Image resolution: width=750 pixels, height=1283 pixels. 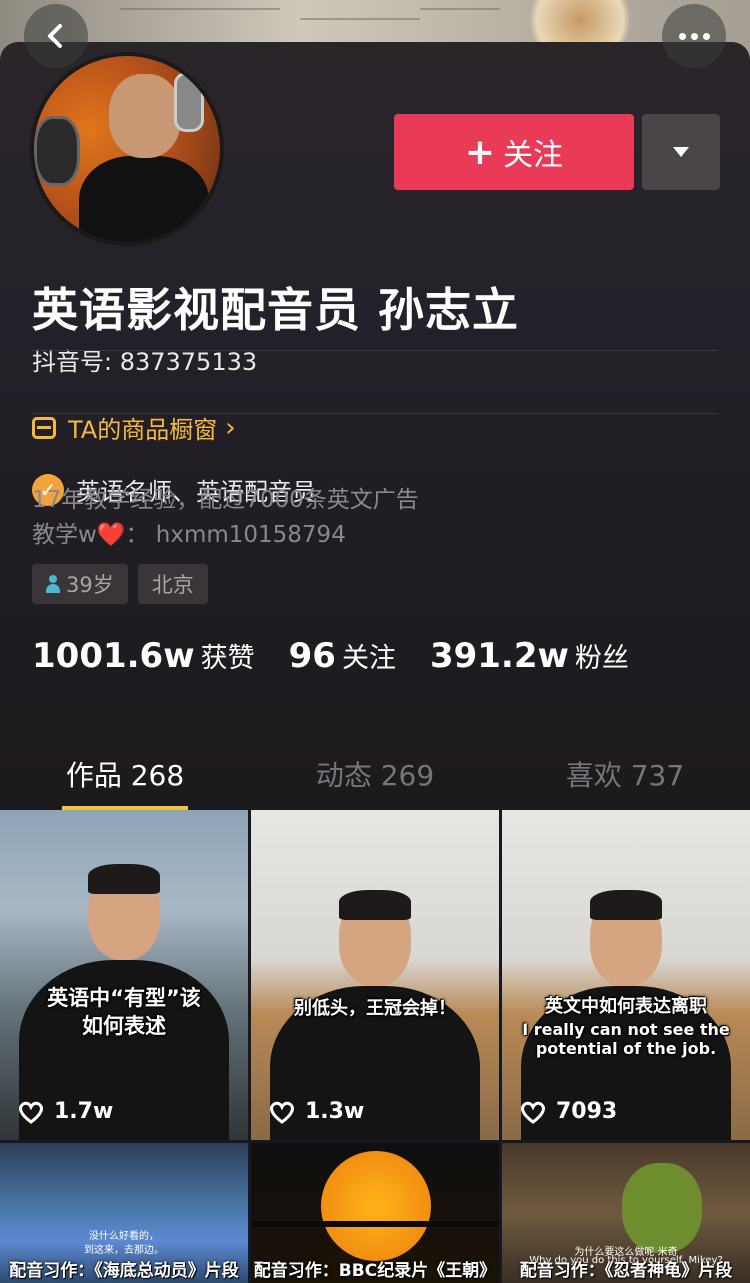 What do you see at coordinates (626, 1271) in the screenshot?
I see `video-caption: 配音习作：《忍者神龟》片段` at bounding box center [626, 1271].